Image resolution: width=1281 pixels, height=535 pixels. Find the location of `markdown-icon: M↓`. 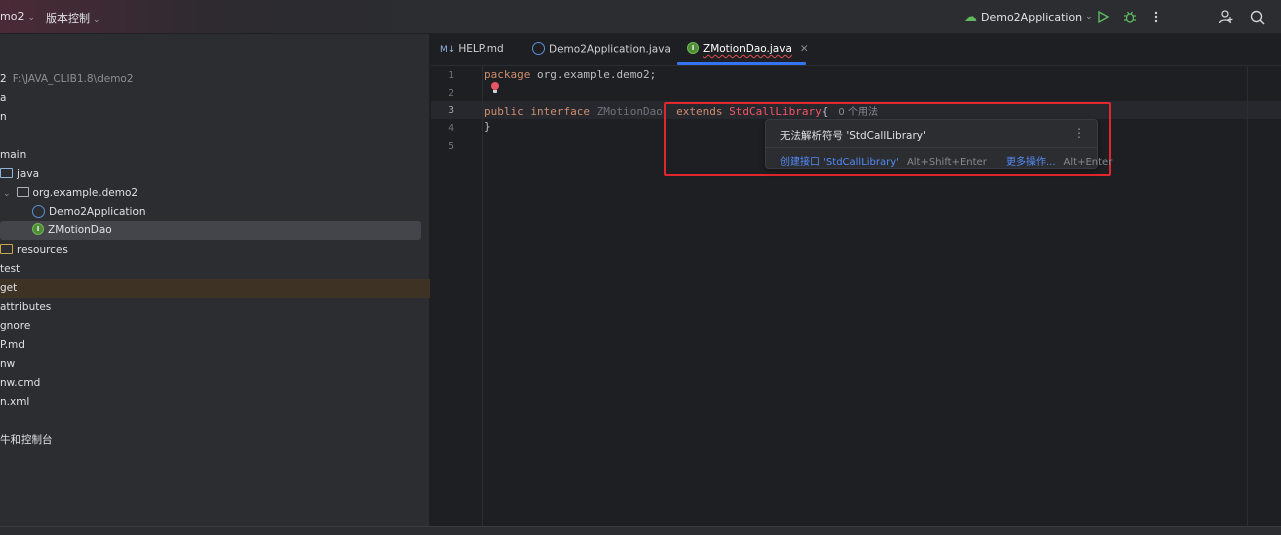

markdown-icon: M↓ is located at coordinates (448, 50).